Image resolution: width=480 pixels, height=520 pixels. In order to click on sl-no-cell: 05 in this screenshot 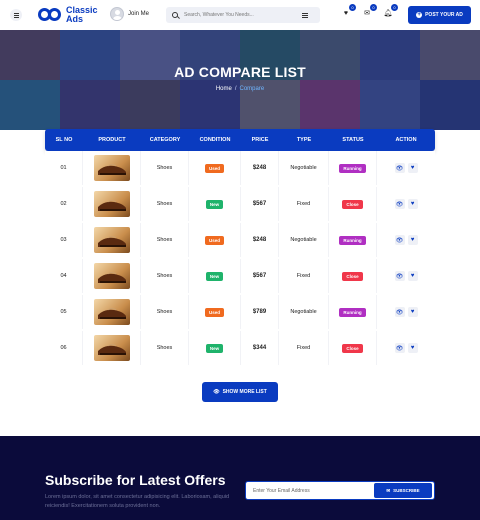, I will do `click(64, 312)`.